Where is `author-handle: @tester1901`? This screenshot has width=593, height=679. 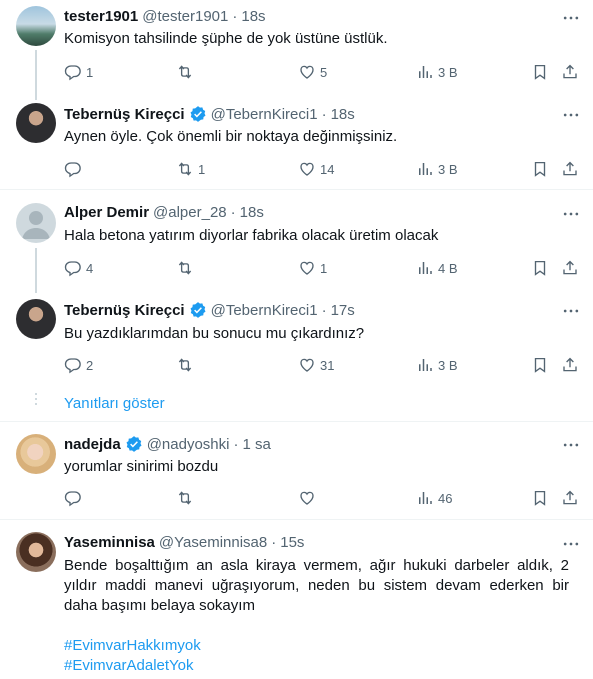
author-handle: @tester1901 is located at coordinates (185, 16).